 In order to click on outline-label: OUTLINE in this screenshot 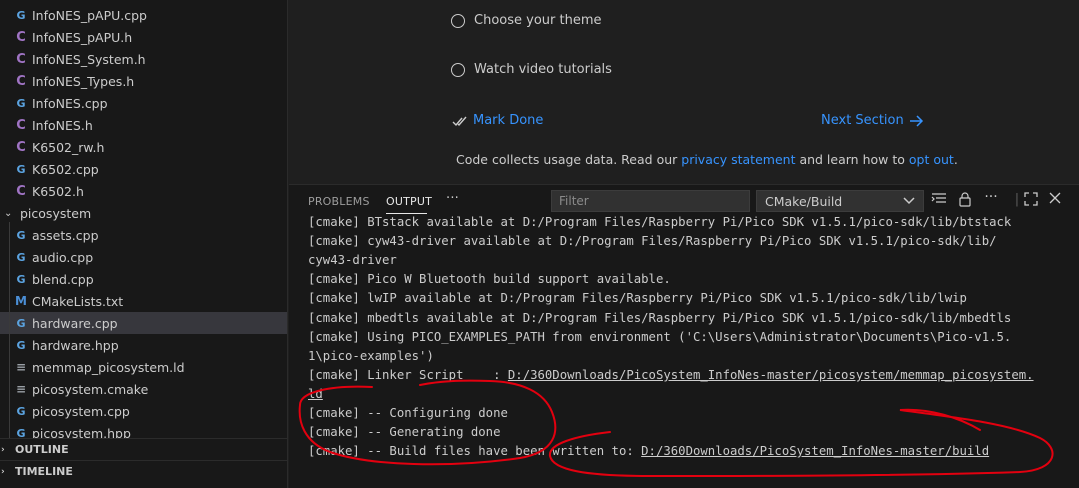, I will do `click(42, 449)`.